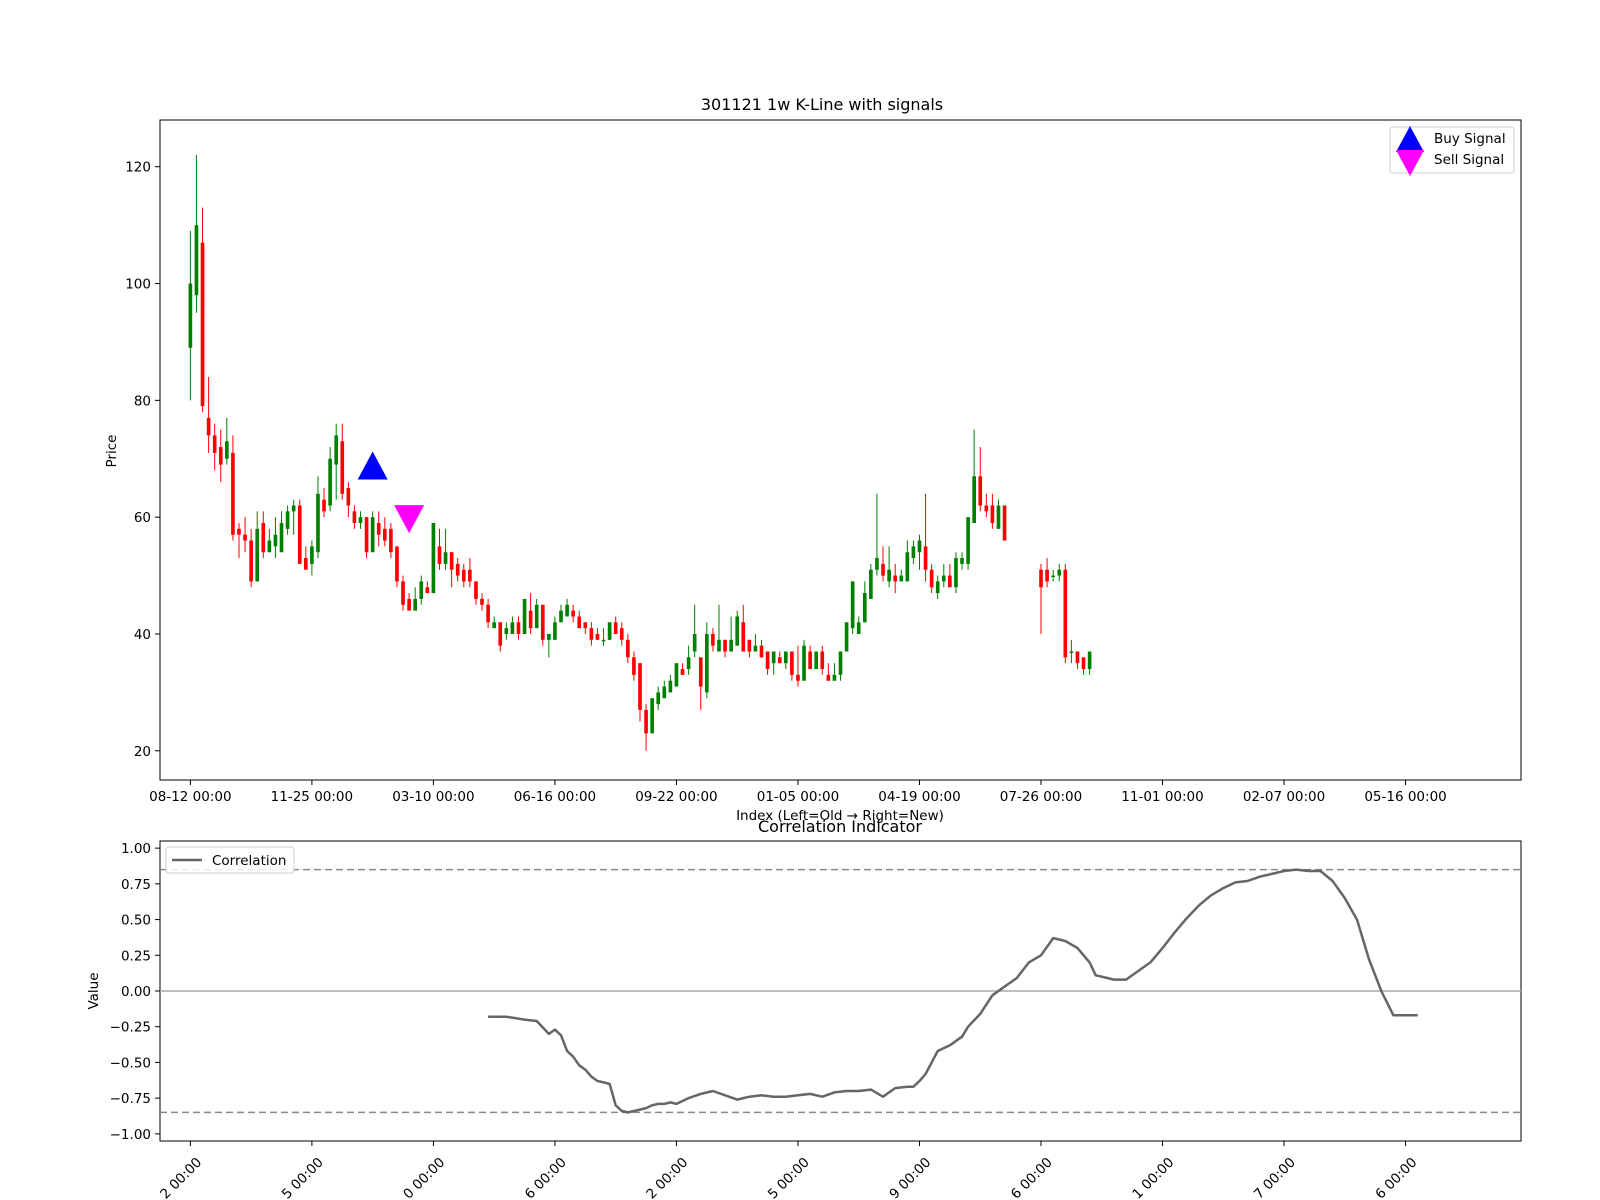 The width and height of the screenshot is (1600, 1200). What do you see at coordinates (112, 451) in the screenshot?
I see `kline-y-axis-label: Price` at bounding box center [112, 451].